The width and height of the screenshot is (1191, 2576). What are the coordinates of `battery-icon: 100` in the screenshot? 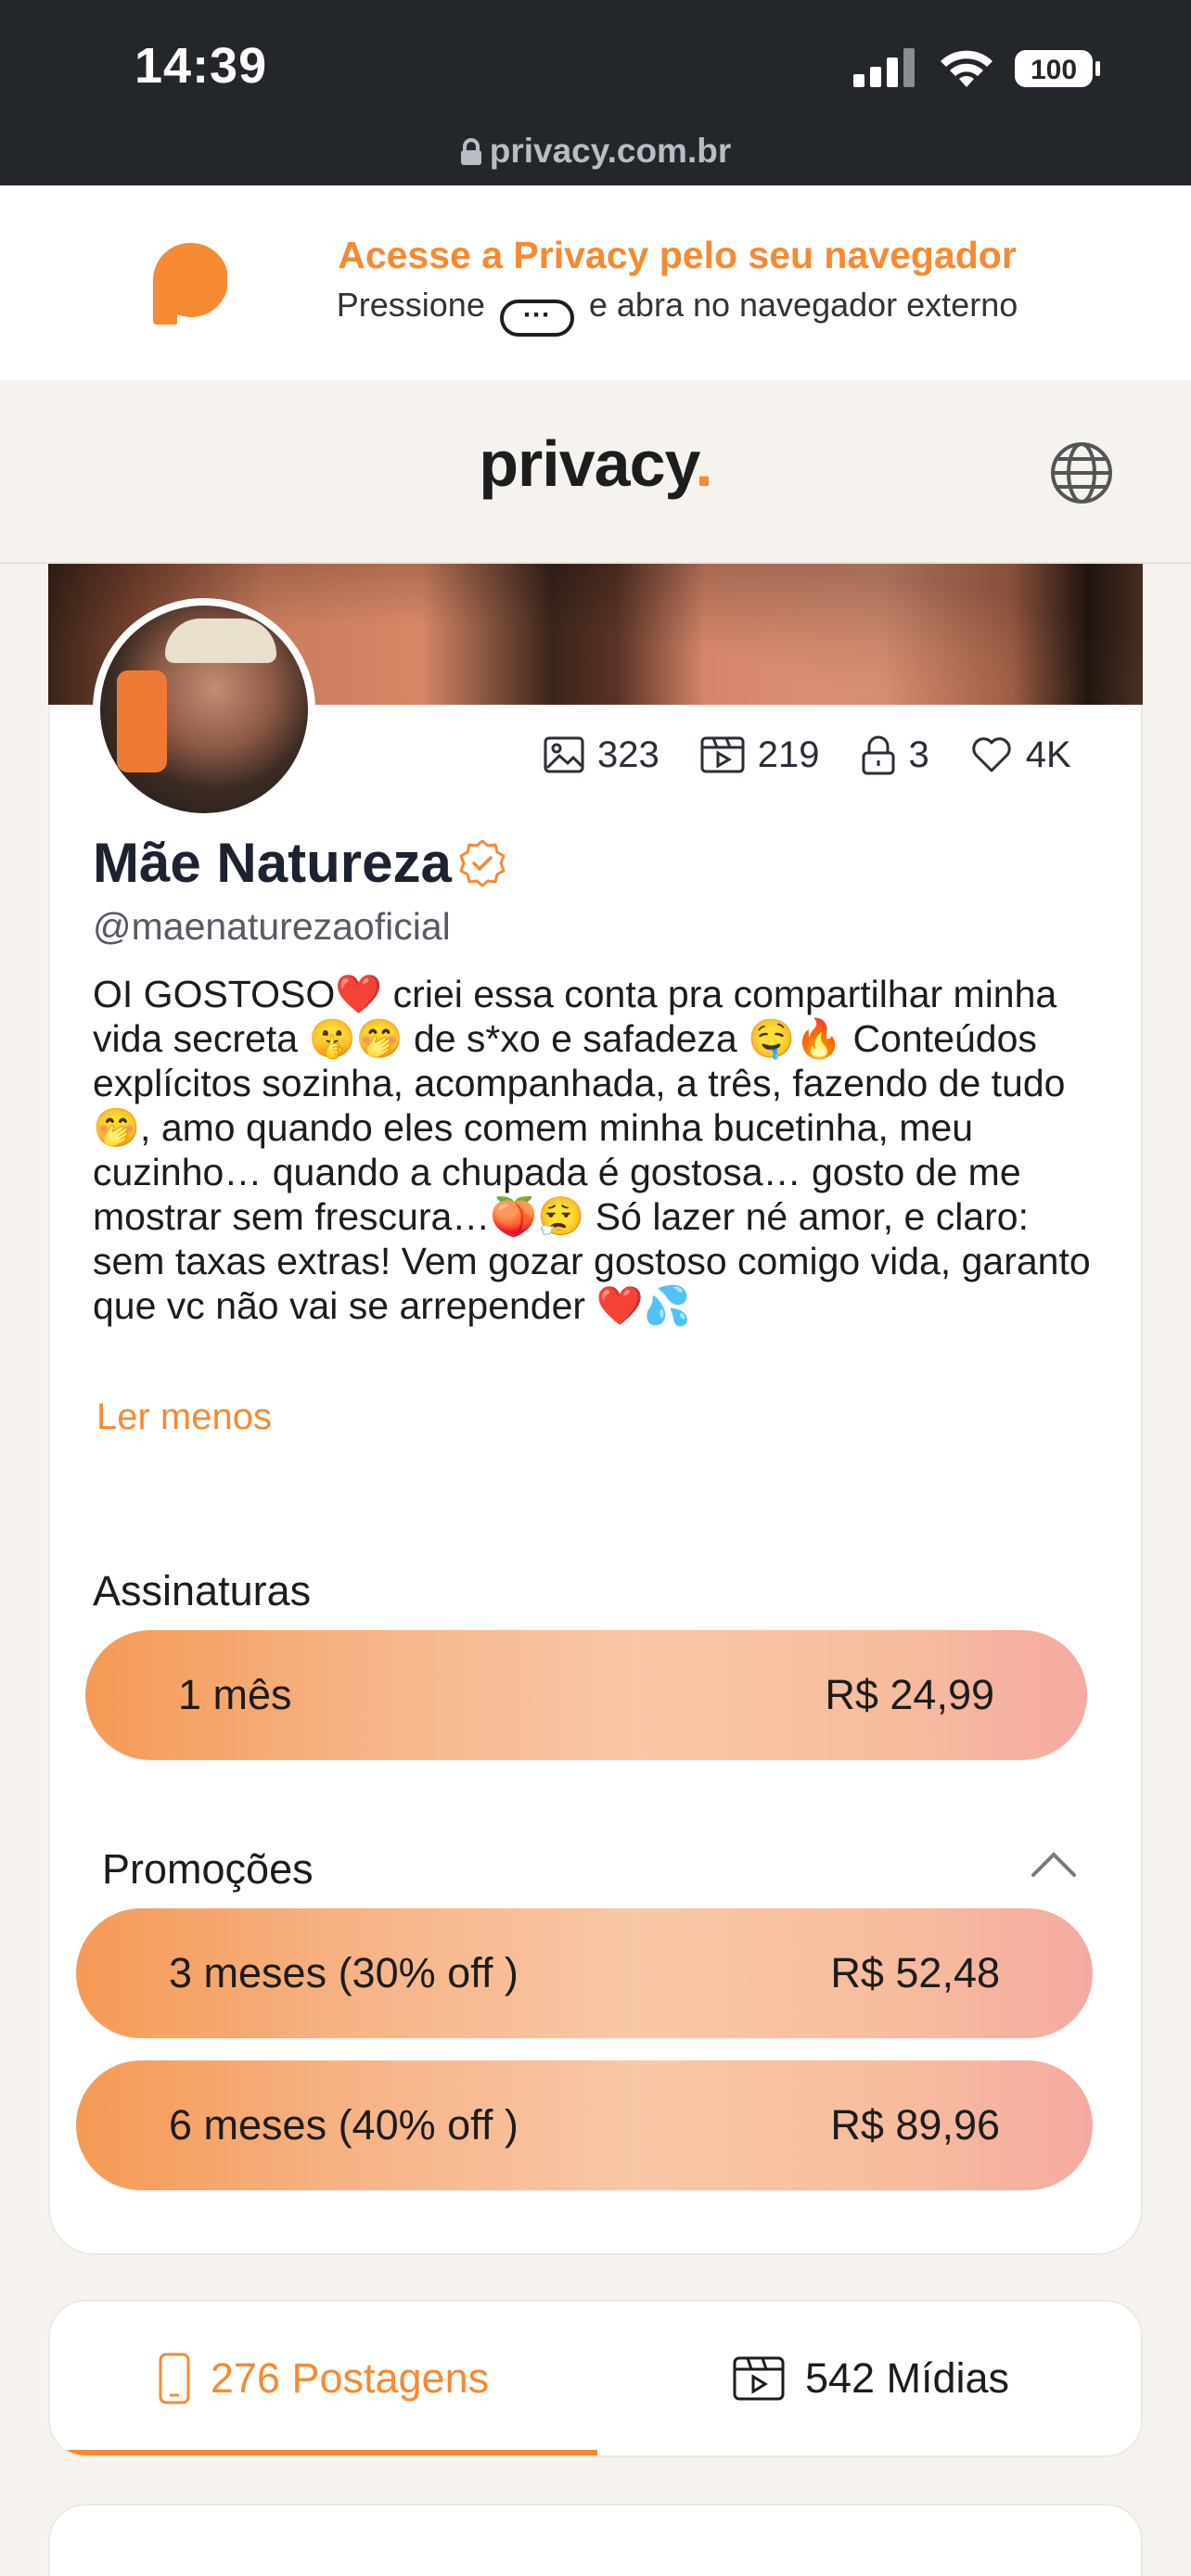 It's located at (1058, 68).